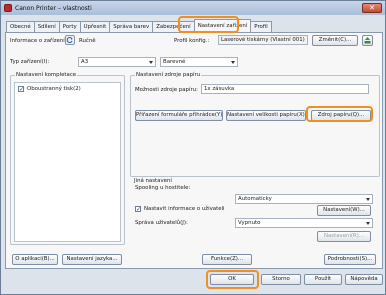 The height and width of the screenshot is (295, 386). What do you see at coordinates (131, 26) in the screenshot?
I see `tab-color-management: Správa barev` at bounding box center [131, 26].